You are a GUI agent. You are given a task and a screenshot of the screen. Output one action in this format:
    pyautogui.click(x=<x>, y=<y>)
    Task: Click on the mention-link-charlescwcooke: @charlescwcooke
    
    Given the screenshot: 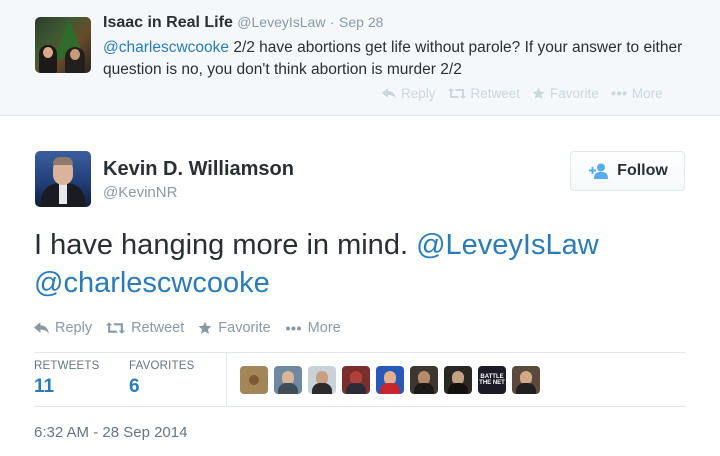 What is the action you would take?
    pyautogui.click(x=152, y=283)
    